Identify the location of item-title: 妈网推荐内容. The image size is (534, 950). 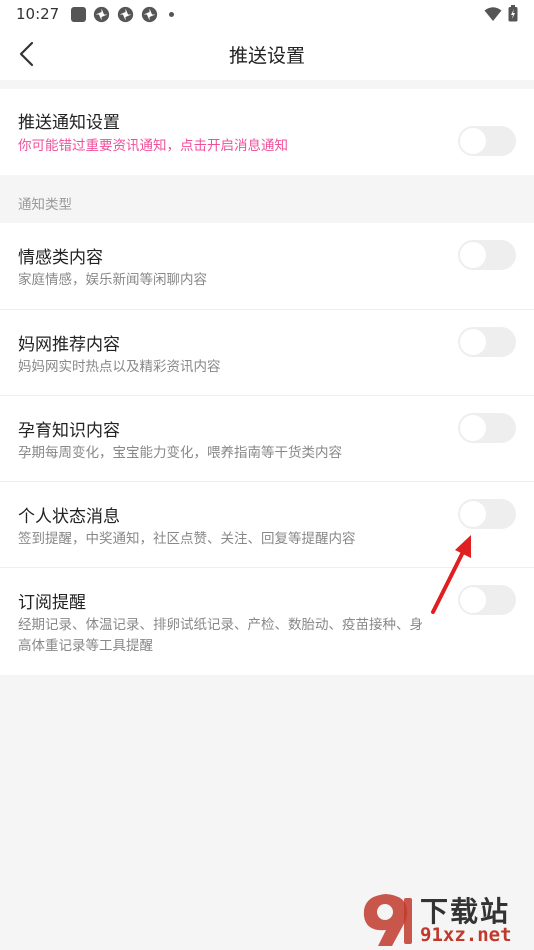
(69, 345).